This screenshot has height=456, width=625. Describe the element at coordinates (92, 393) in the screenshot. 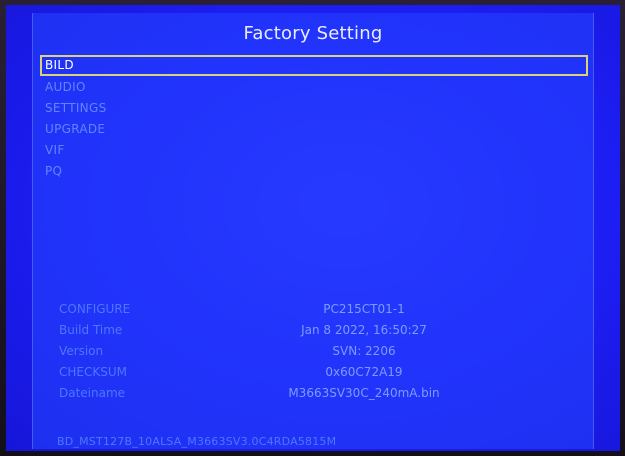

I see `info-label: Dateiname` at that location.